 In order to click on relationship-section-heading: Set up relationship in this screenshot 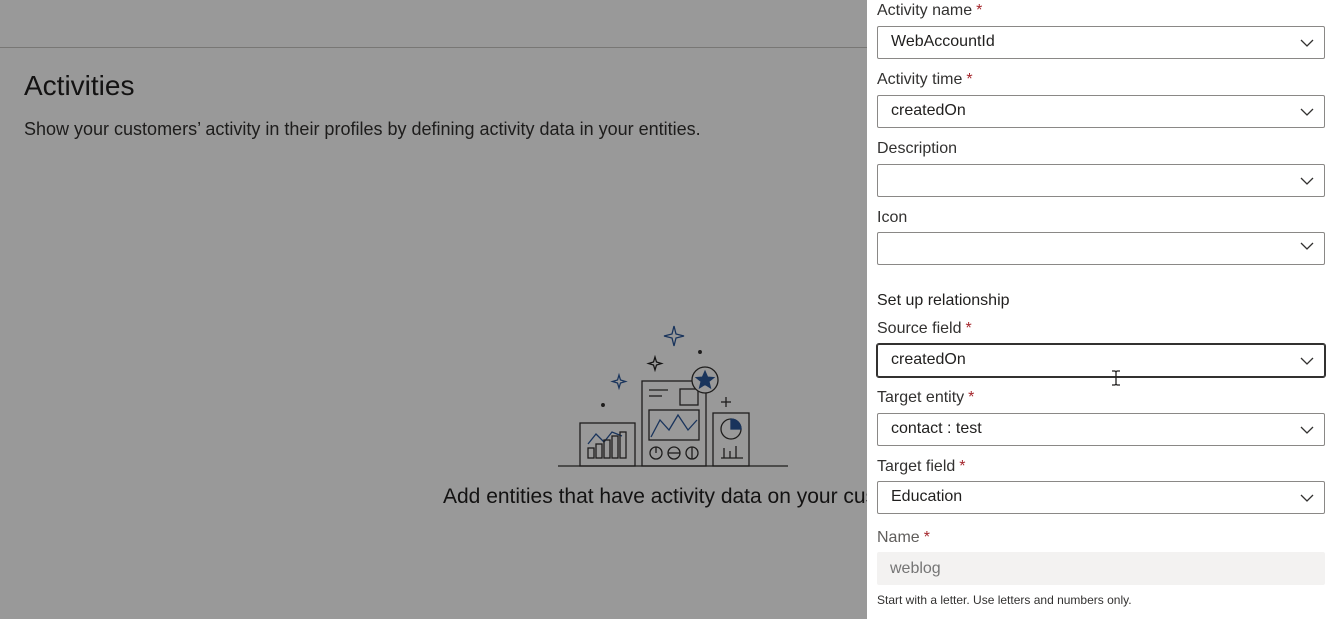, I will do `click(943, 300)`.